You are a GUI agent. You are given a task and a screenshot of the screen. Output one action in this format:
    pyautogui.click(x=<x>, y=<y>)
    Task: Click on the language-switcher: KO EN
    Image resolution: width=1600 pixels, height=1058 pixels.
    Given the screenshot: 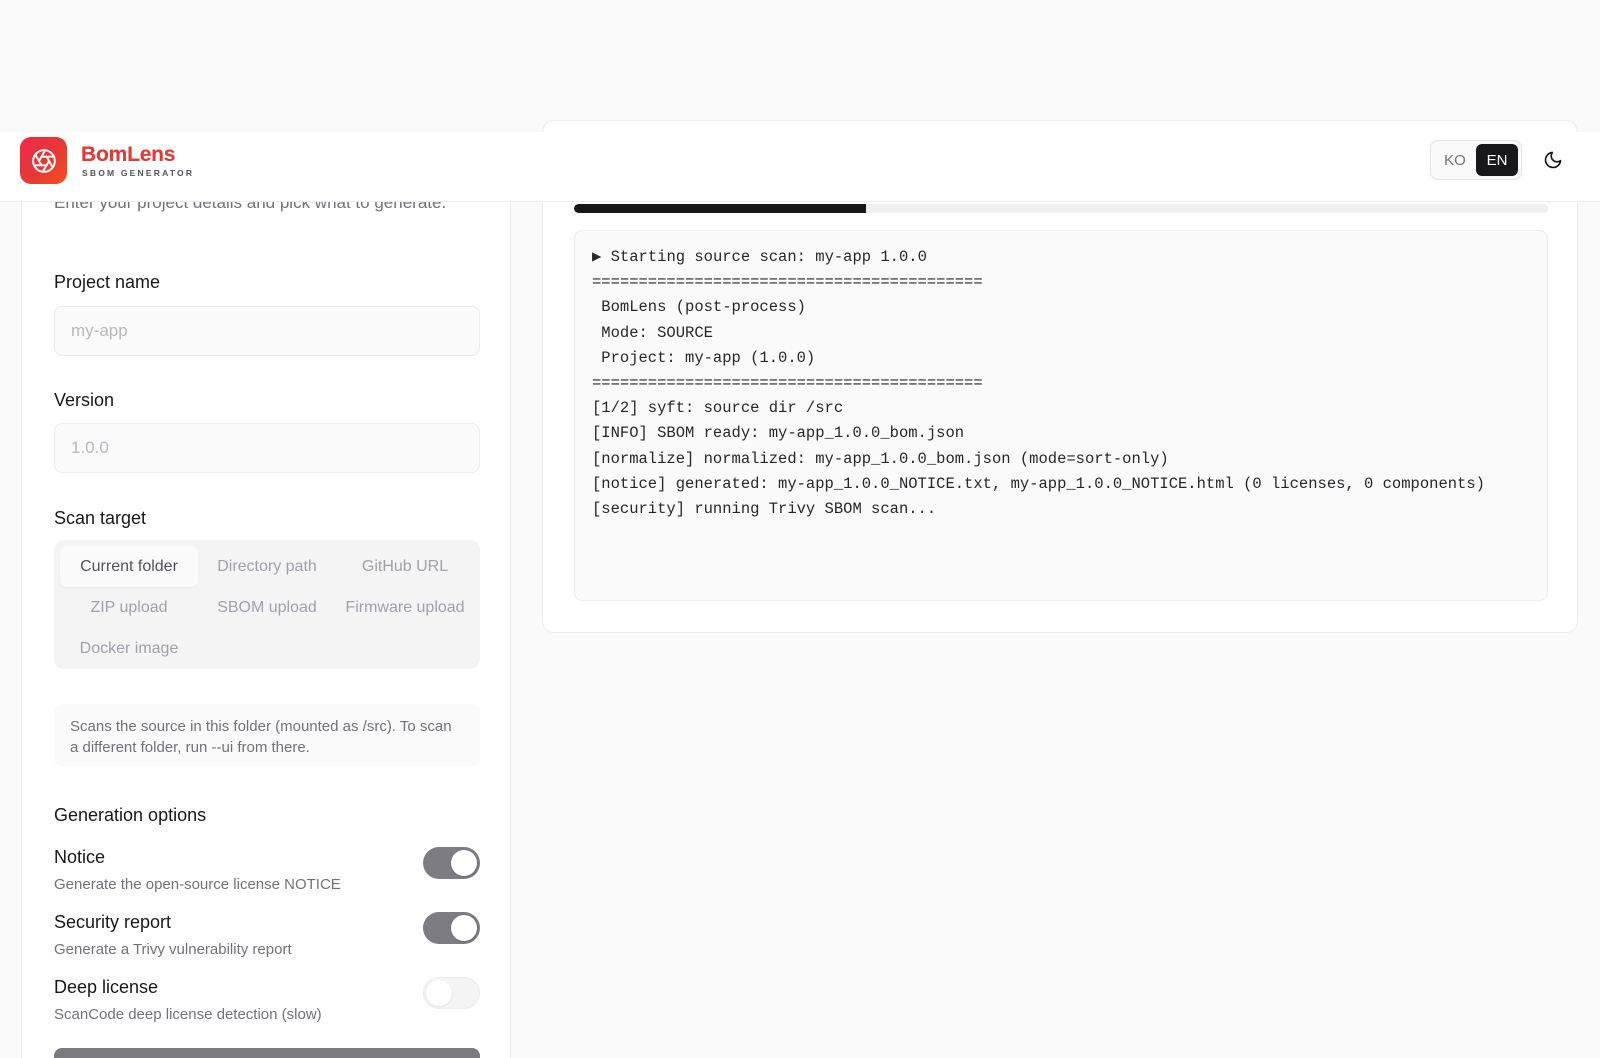 What is the action you would take?
    pyautogui.click(x=1476, y=160)
    